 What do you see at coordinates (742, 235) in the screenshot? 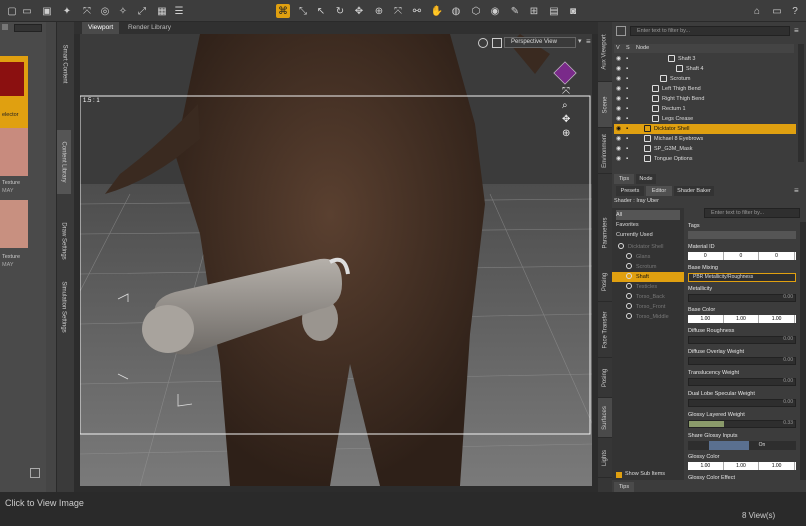
I see `tags-field` at bounding box center [742, 235].